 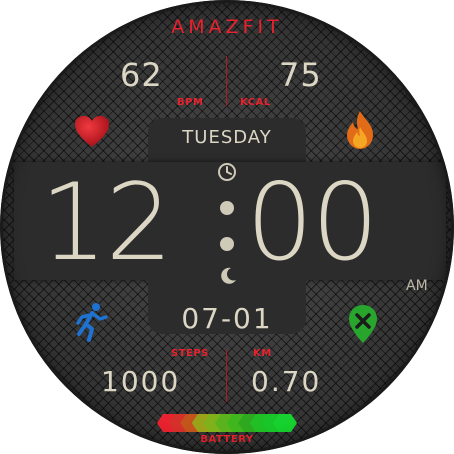 What do you see at coordinates (255, 102) in the screenshot?
I see `kcal-label: KCAL` at bounding box center [255, 102].